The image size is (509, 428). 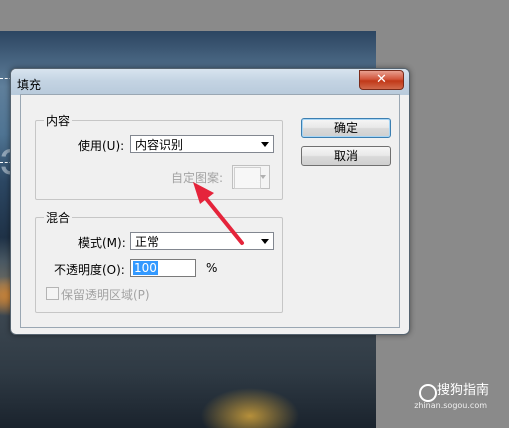 What do you see at coordinates (29, 85) in the screenshot?
I see `dialog-title: 填充` at bounding box center [29, 85].